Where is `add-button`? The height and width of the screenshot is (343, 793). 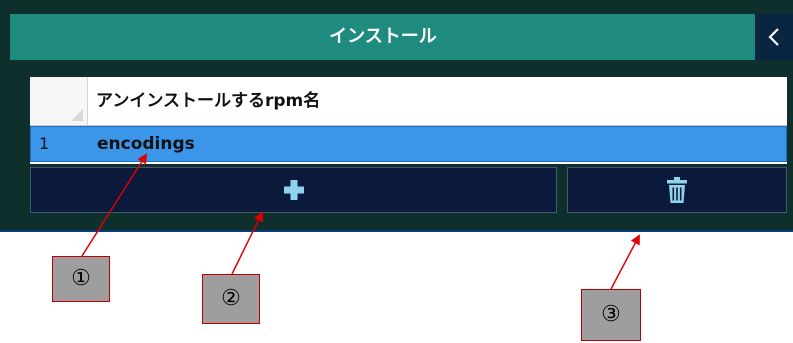 add-button is located at coordinates (293, 190).